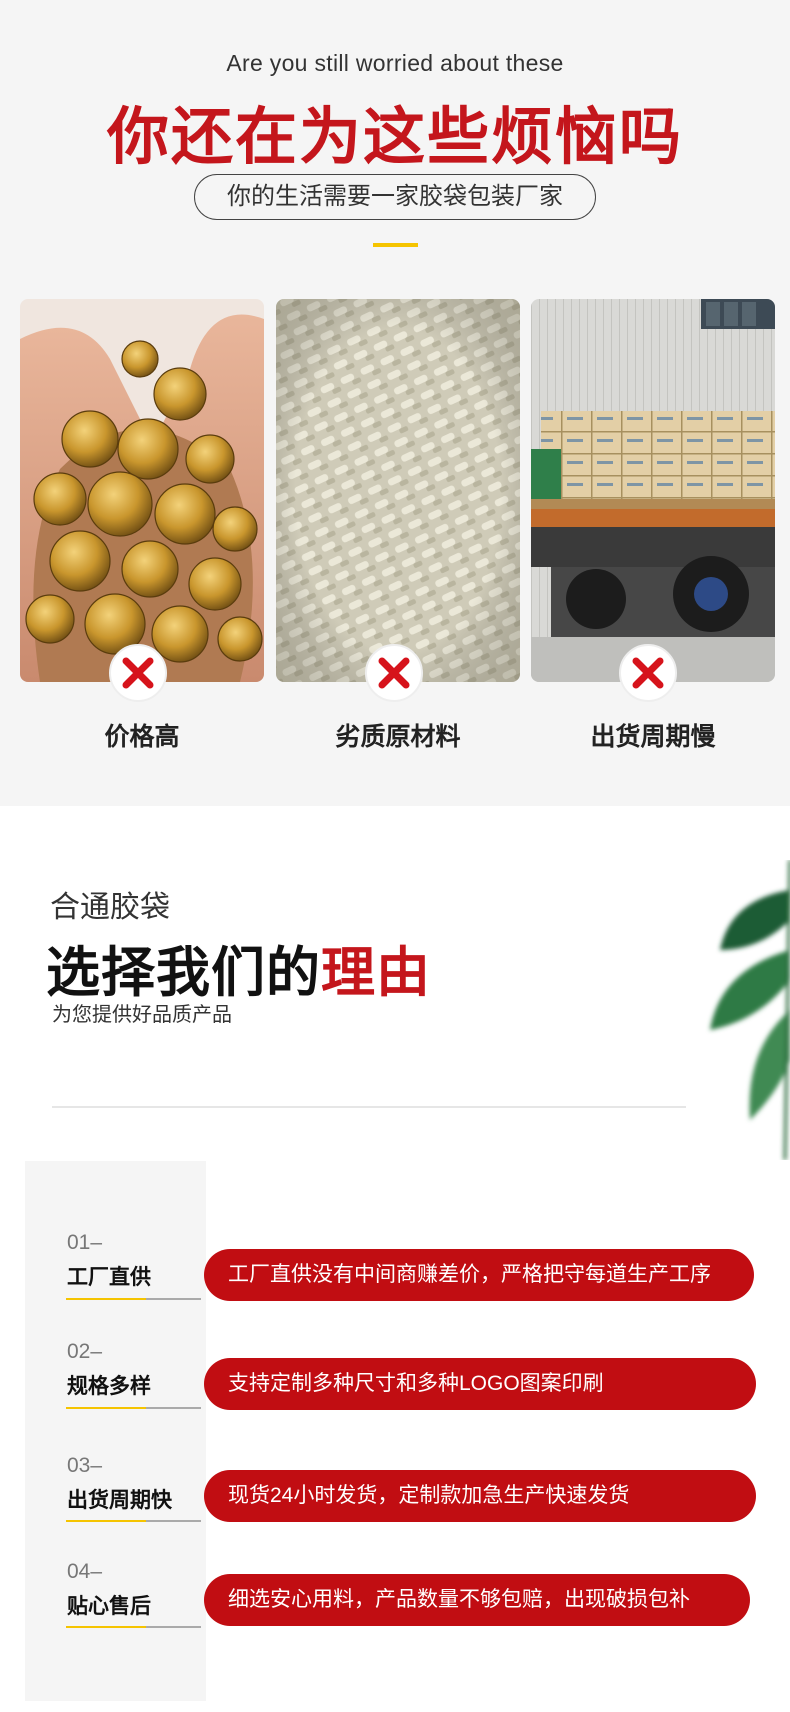  I want to click on card-label-price: 价格高, so click(142, 737).